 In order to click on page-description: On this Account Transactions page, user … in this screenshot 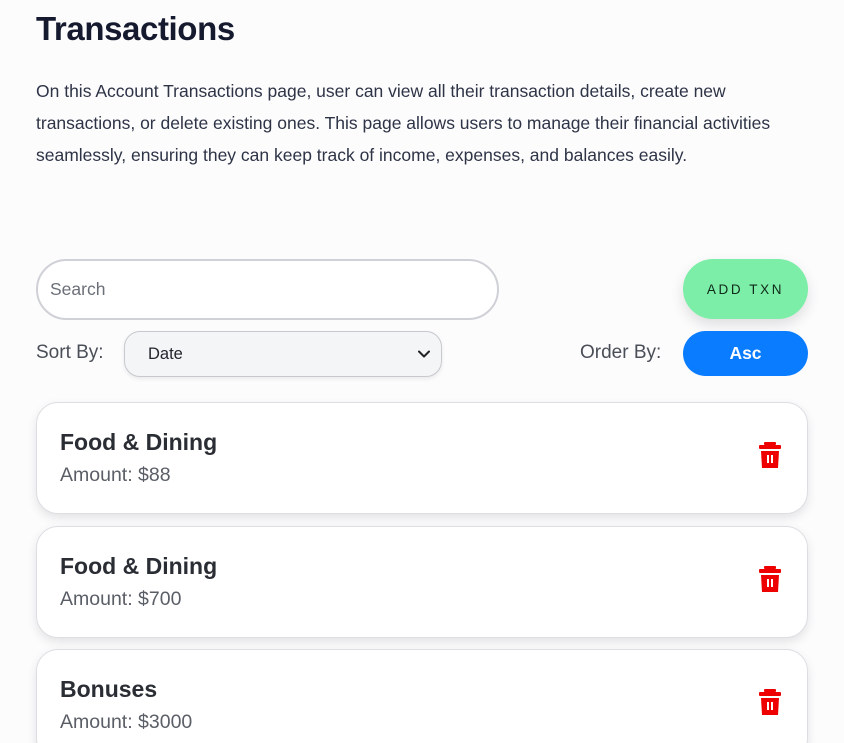, I will do `click(403, 123)`.